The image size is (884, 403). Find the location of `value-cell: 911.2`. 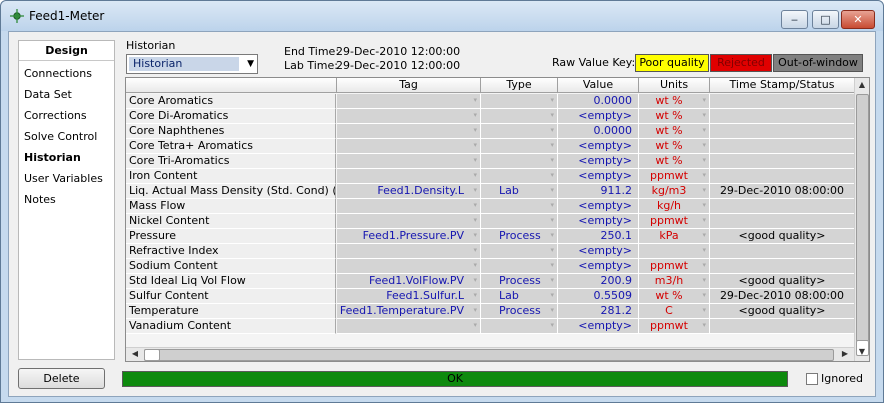

value-cell: 911.2 is located at coordinates (598, 191).